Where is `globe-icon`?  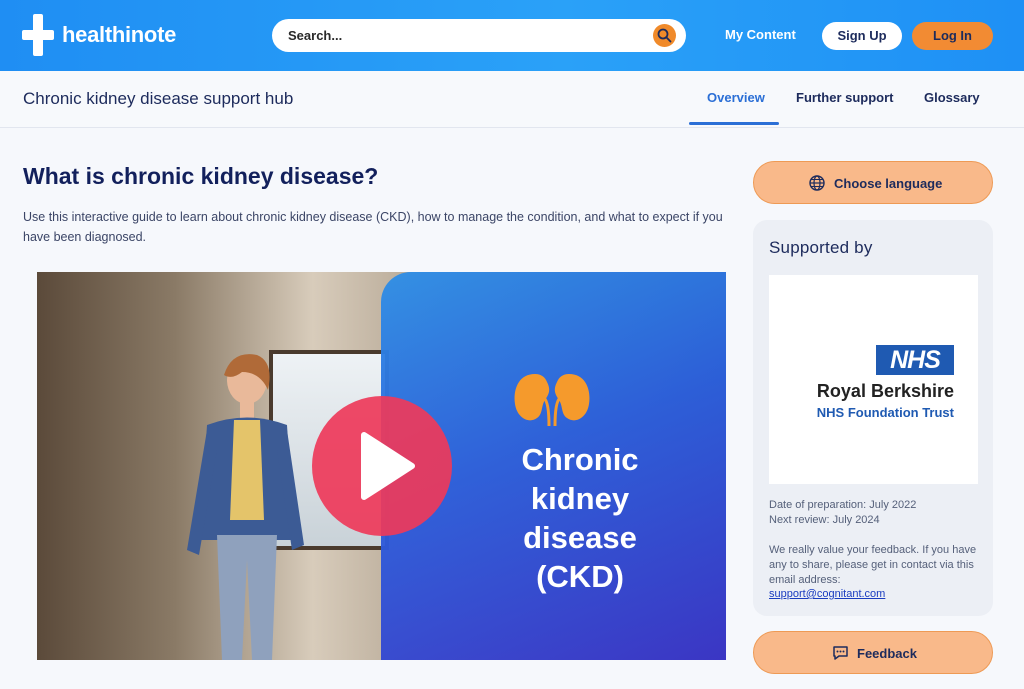
globe-icon is located at coordinates (817, 183).